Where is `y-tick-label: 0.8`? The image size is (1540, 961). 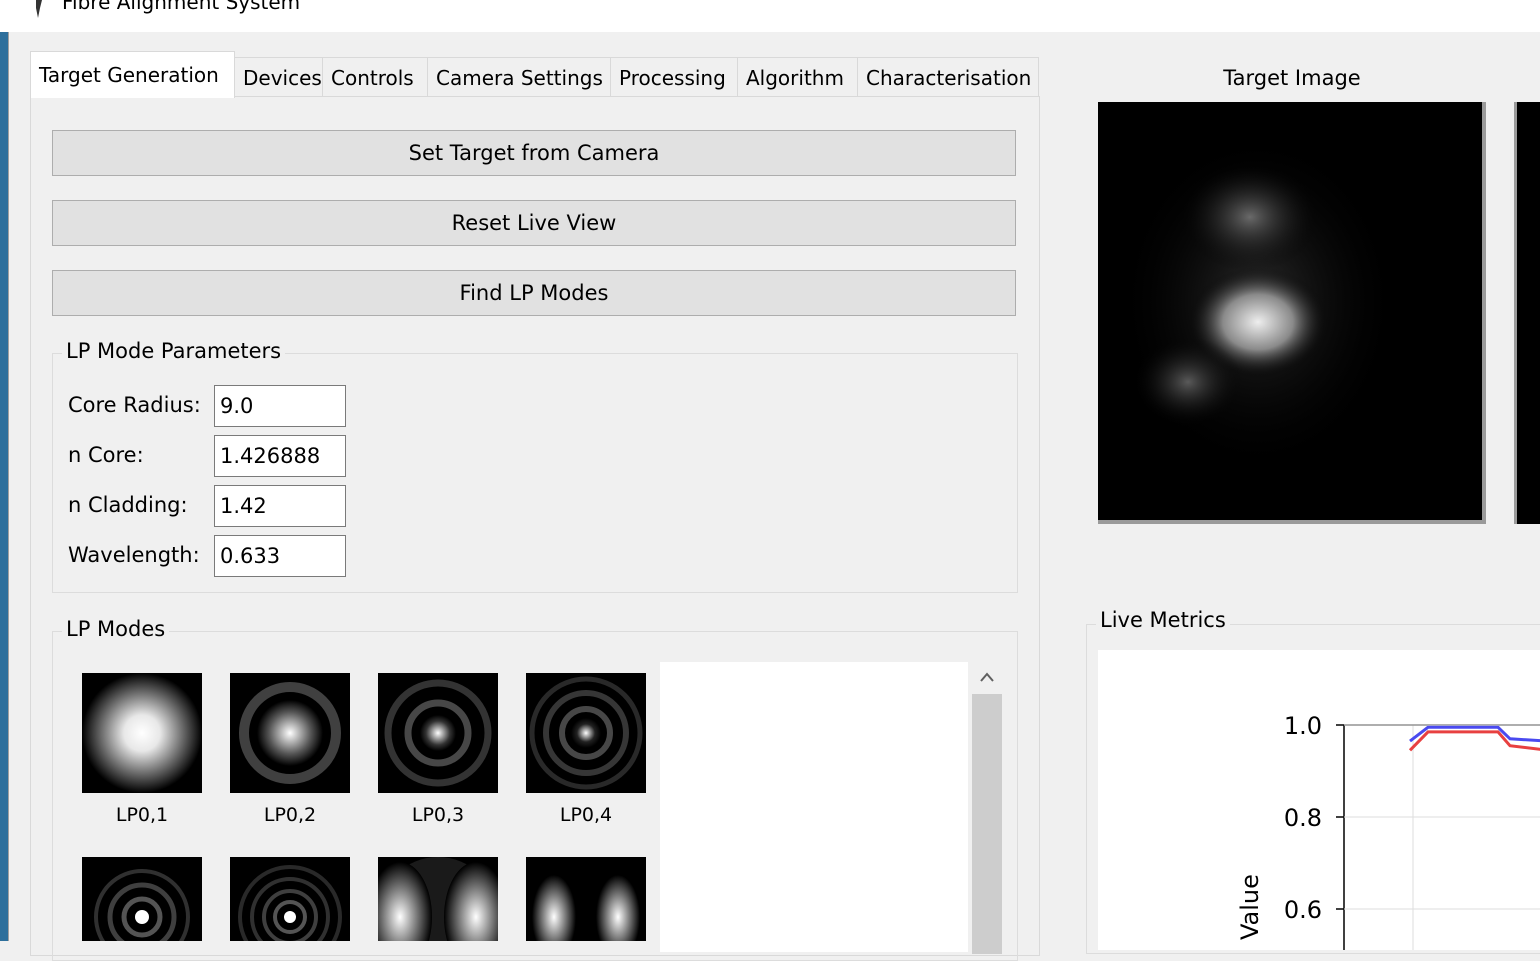
y-tick-label: 0.8 is located at coordinates (1303, 818).